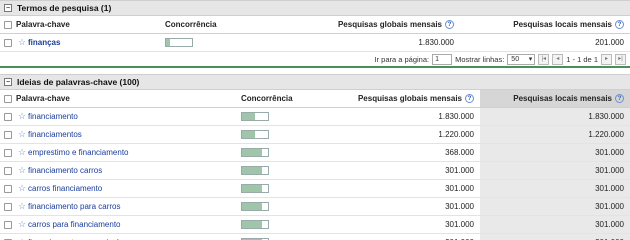 The width and height of the screenshot is (630, 240). Describe the element at coordinates (315, 171) in the screenshot. I see `table-row: ☆ financiamento carros 301.000 301.000` at that location.